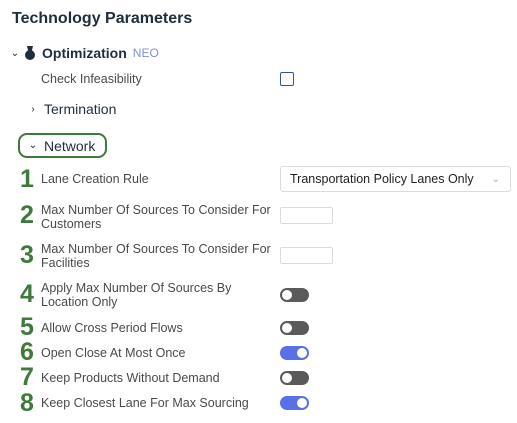 This screenshot has height=423, width=517. Describe the element at coordinates (382, 179) in the screenshot. I see `lane-creation-rule-value: Transportation Policy Lanes Only` at that location.